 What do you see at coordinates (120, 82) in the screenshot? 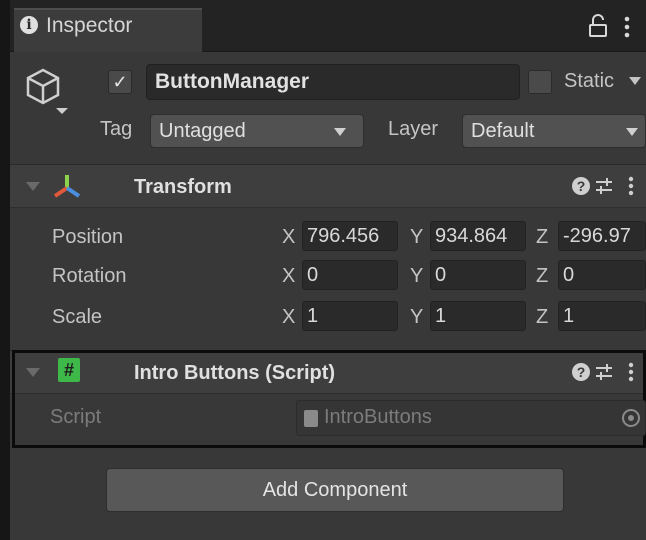
I see `active-checkbox: ✓` at bounding box center [120, 82].